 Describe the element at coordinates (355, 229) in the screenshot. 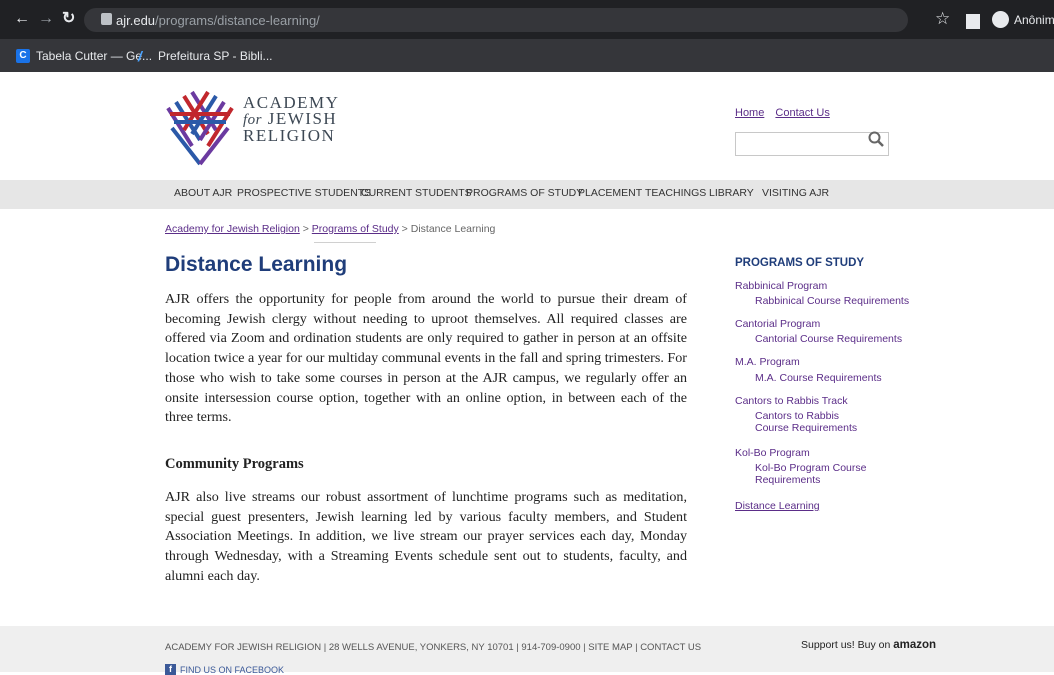

I see `breadcrumb-programs: Programs of Study` at that location.